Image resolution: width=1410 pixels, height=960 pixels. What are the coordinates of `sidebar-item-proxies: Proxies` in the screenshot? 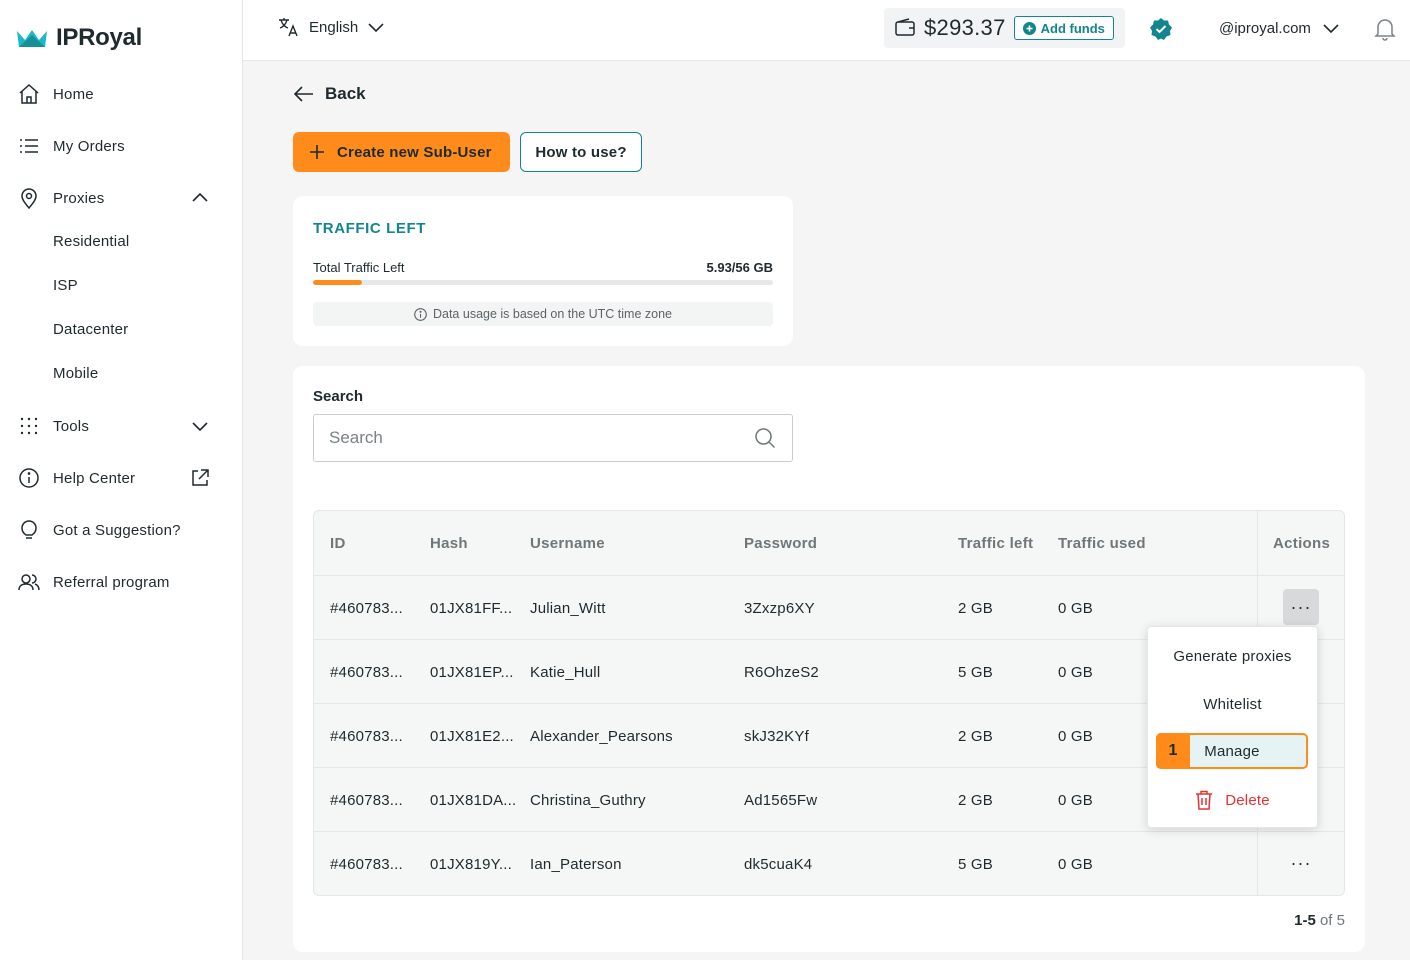 It's located at (121, 198).